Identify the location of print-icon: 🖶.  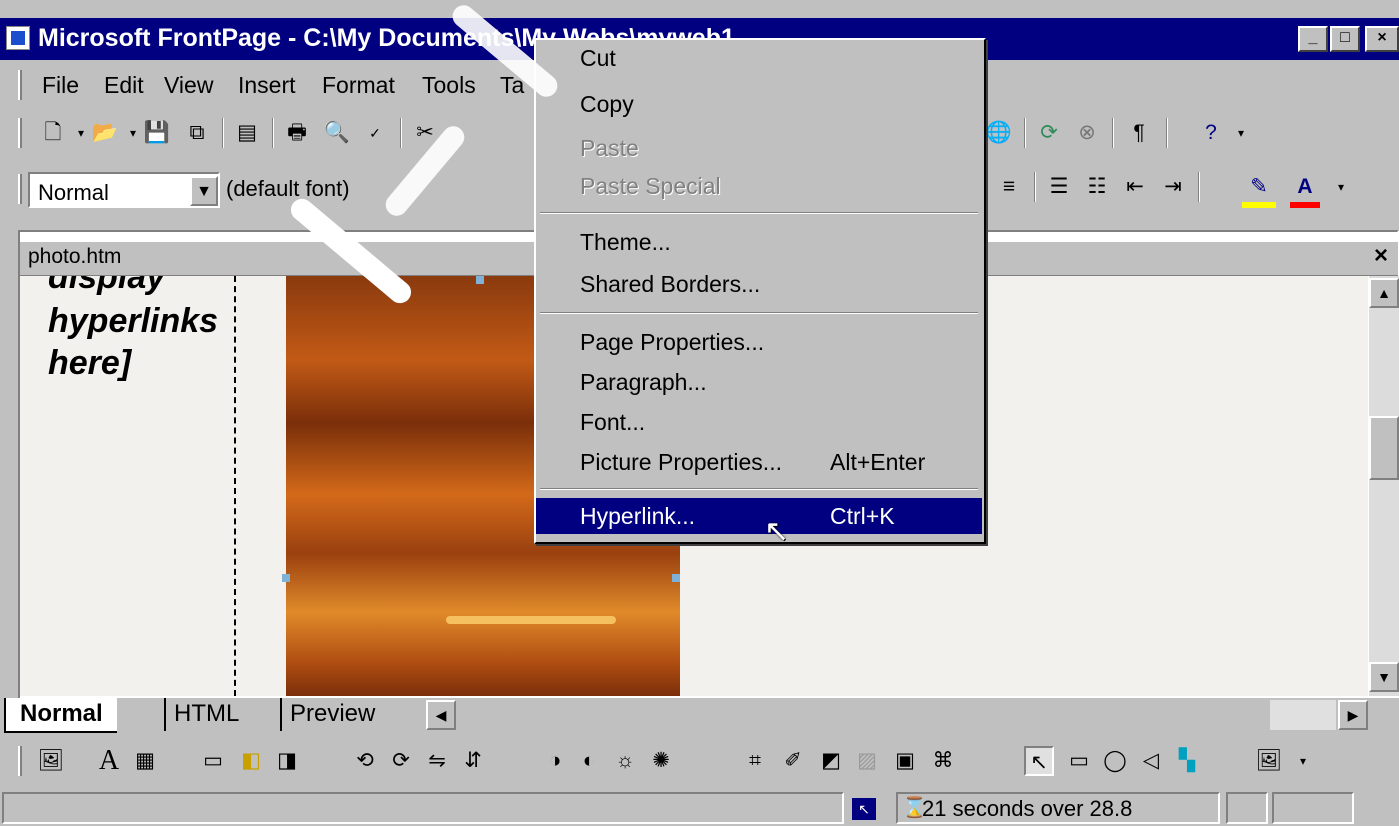
(297, 133).